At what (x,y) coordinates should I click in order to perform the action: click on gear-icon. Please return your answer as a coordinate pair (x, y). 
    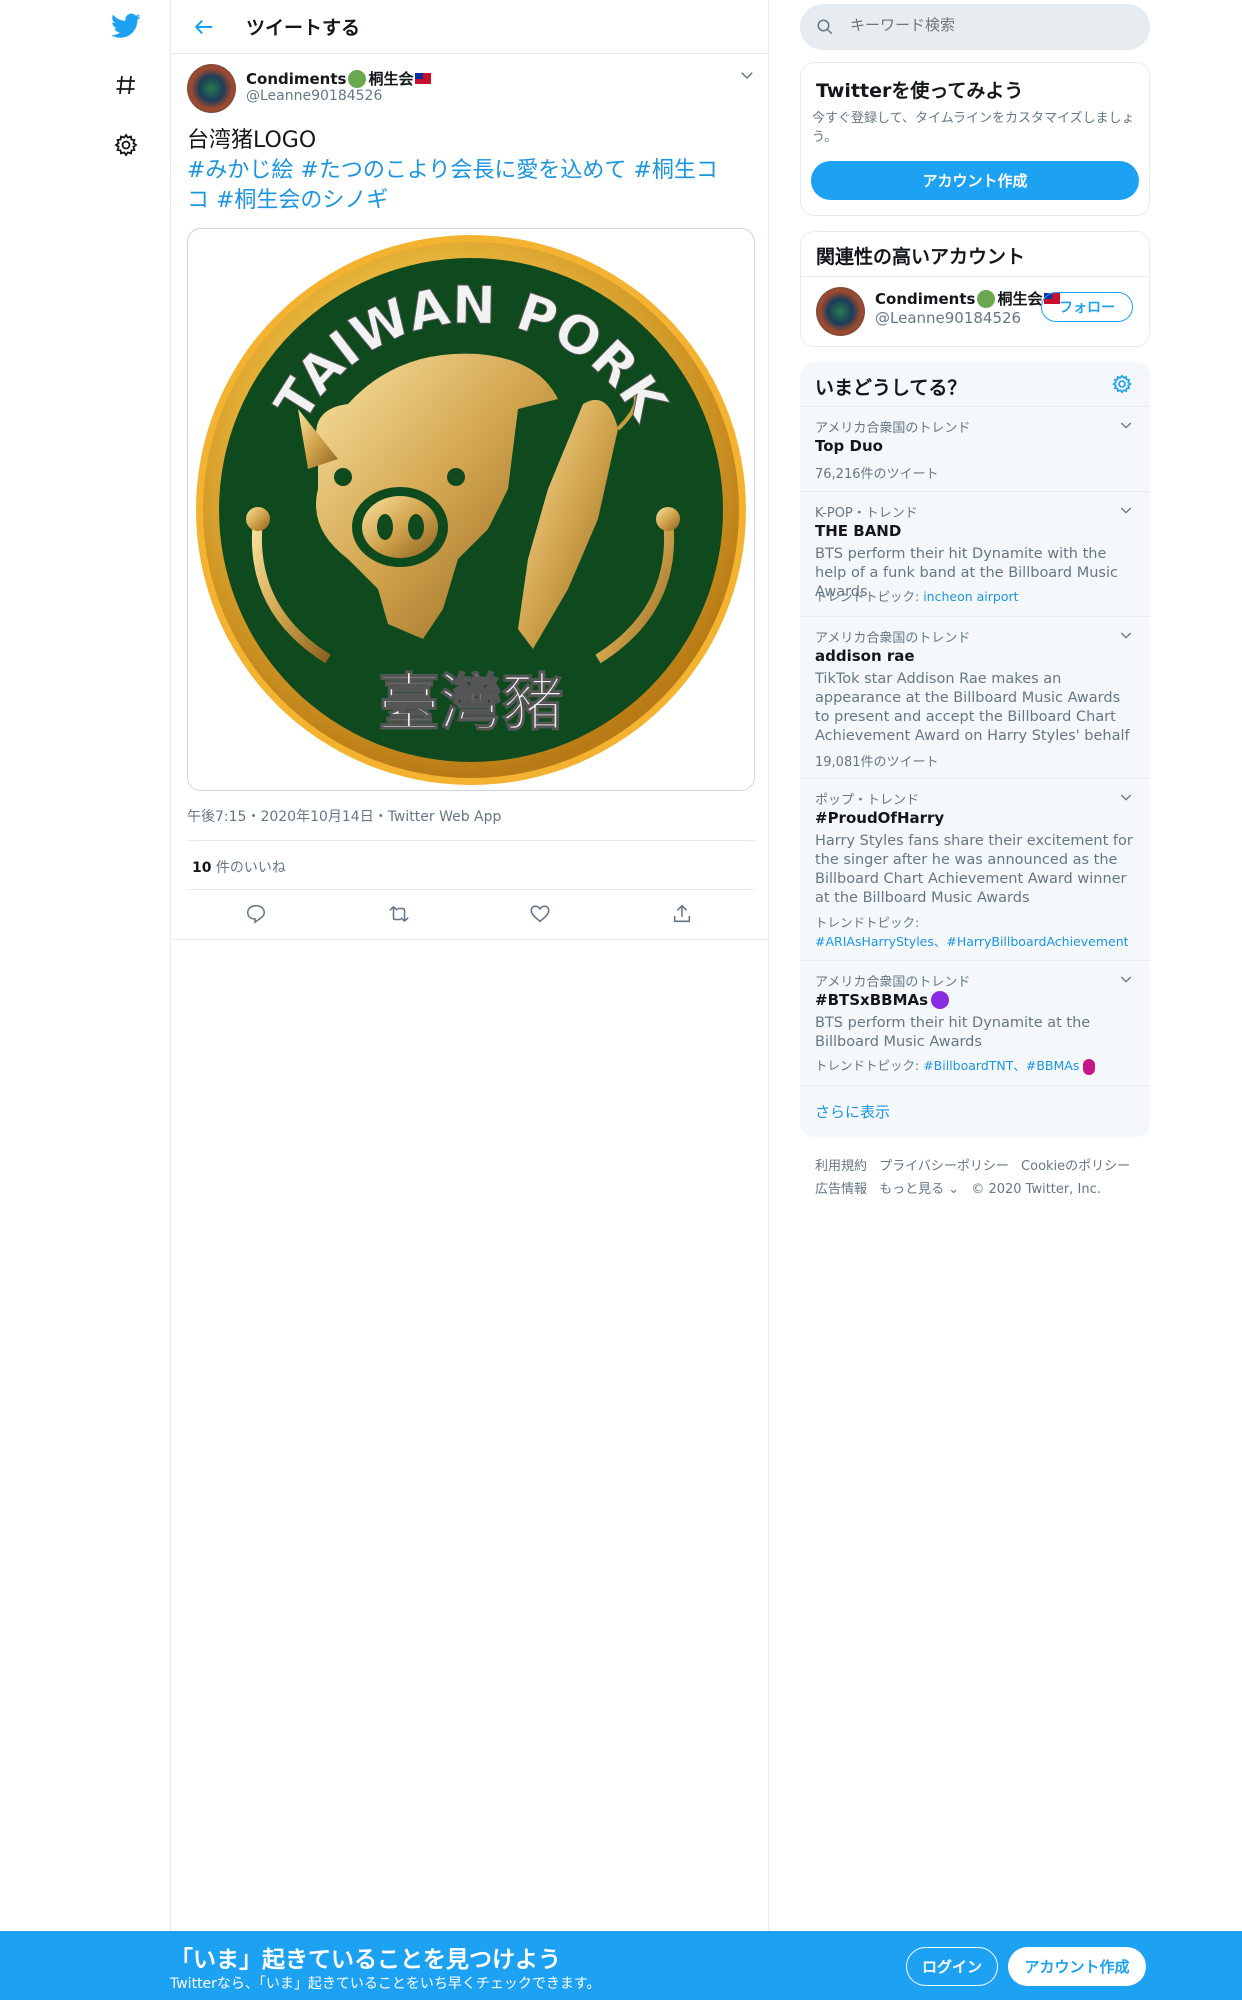
    Looking at the image, I should click on (1123, 385).